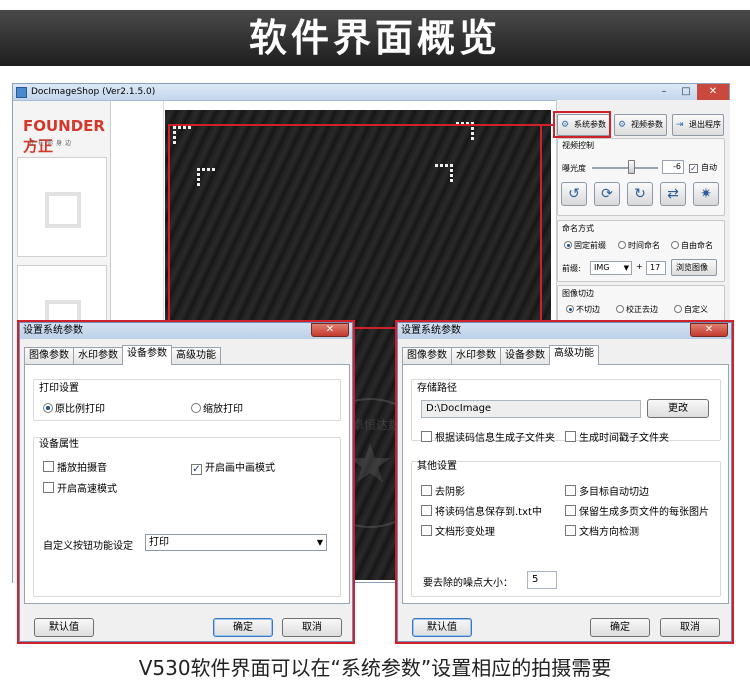 This screenshot has height=690, width=750. Describe the element at coordinates (706, 194) in the screenshot. I see `brightness-button: ✷` at that location.